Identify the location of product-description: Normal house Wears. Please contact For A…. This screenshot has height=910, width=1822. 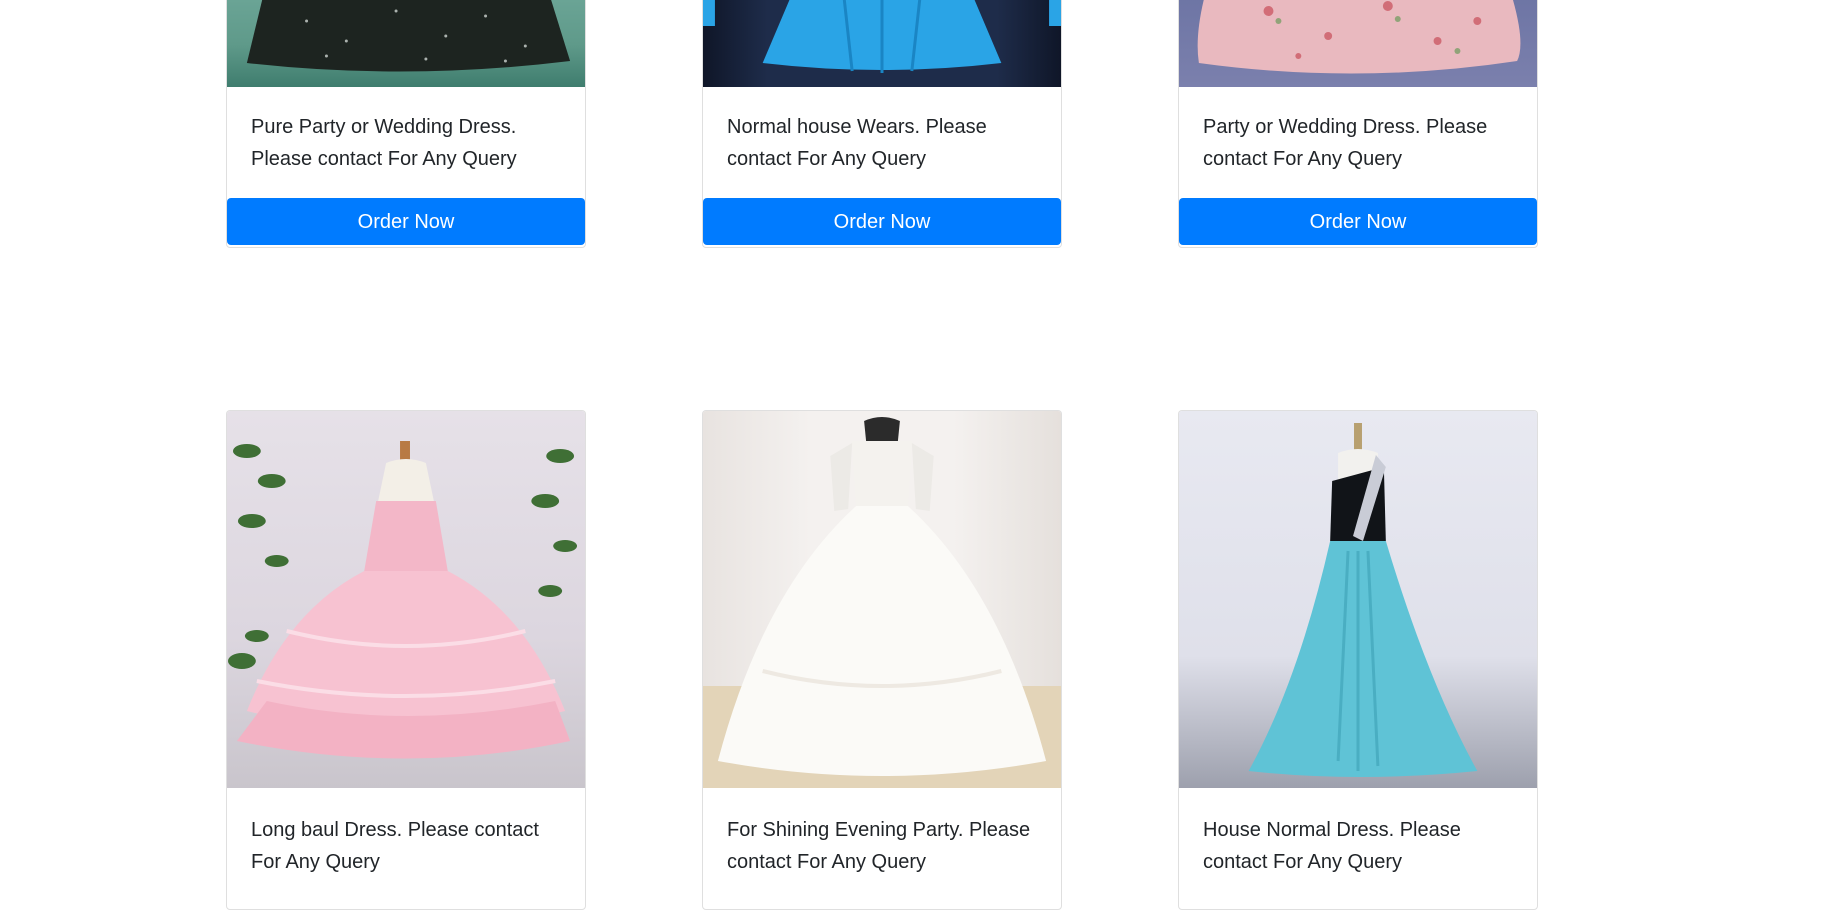
(857, 143).